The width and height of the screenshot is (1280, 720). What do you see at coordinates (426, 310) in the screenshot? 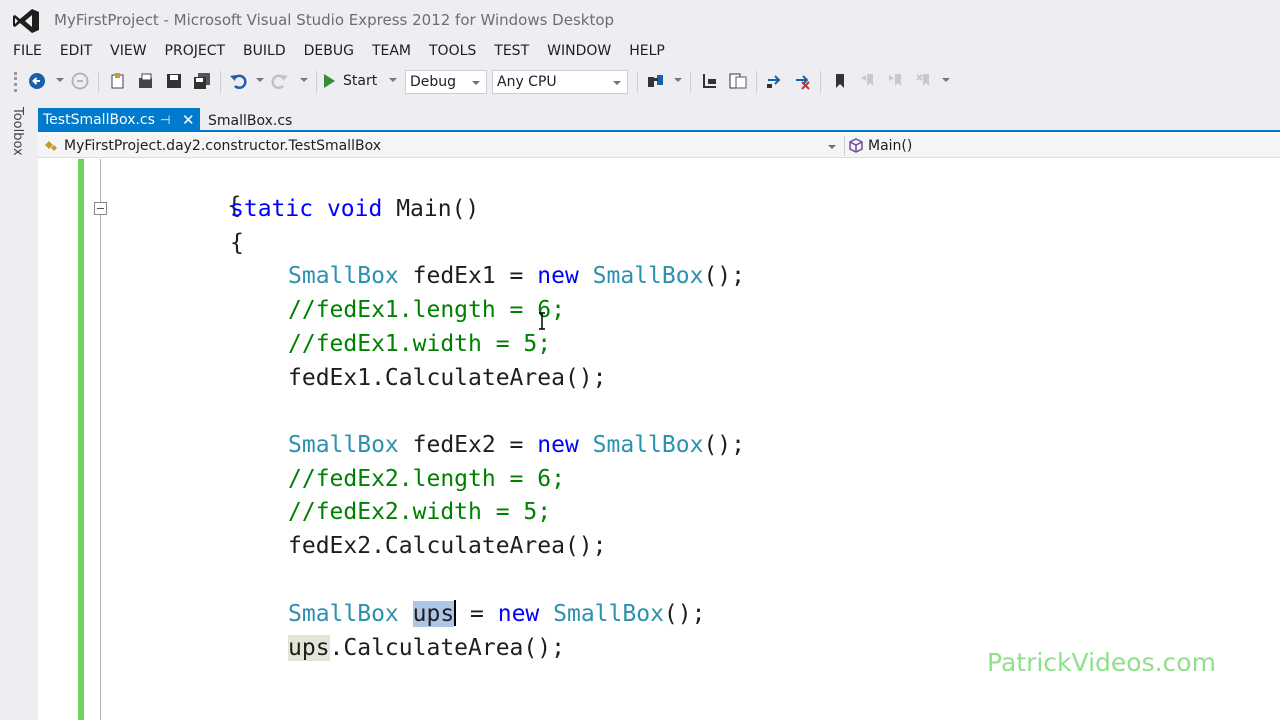
I see `code-comment: //fedEx1.length = 6;` at bounding box center [426, 310].